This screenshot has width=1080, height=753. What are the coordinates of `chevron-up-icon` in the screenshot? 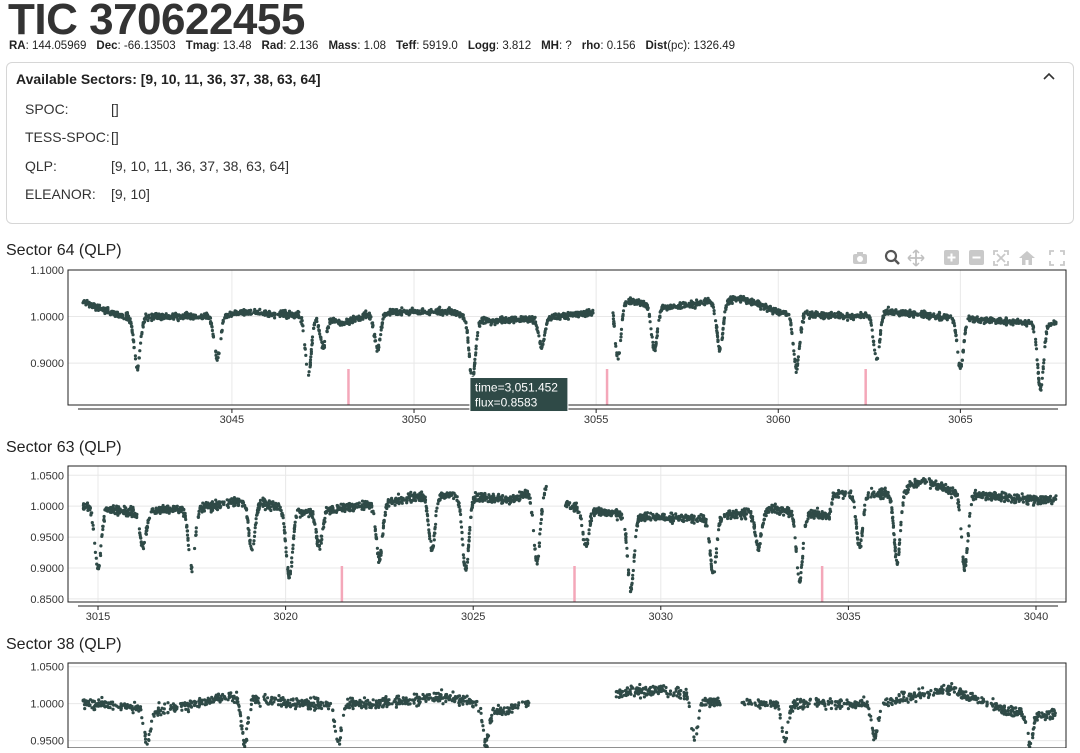 It's located at (1049, 77).